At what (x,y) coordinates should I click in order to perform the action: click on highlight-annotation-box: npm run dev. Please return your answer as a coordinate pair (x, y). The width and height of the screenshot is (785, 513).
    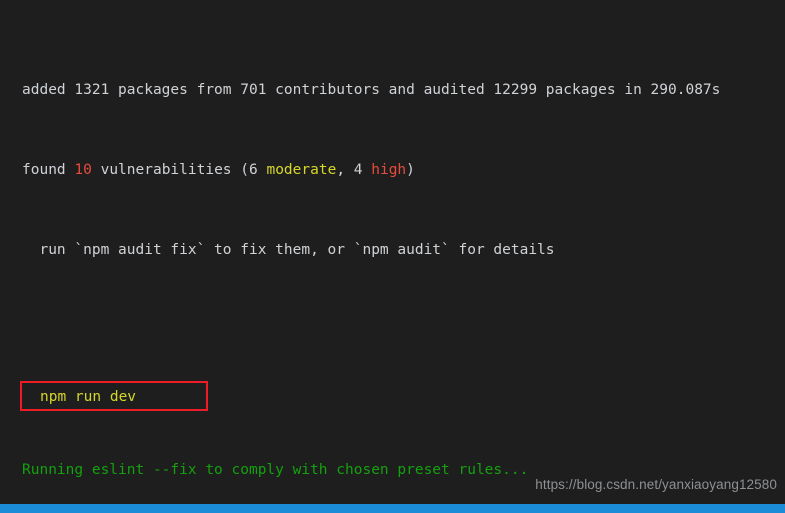
    Looking at the image, I should click on (114, 396).